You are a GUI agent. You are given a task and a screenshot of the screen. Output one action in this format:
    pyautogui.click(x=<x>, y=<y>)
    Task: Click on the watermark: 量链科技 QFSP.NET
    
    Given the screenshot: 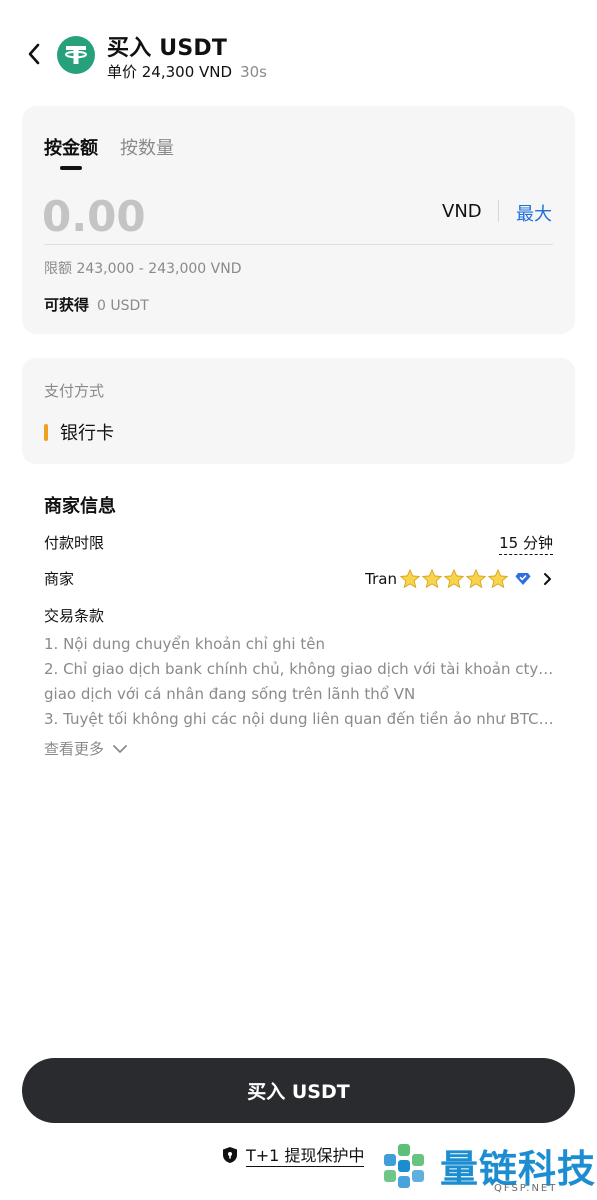 What is the action you would take?
    pyautogui.click(x=487, y=1169)
    